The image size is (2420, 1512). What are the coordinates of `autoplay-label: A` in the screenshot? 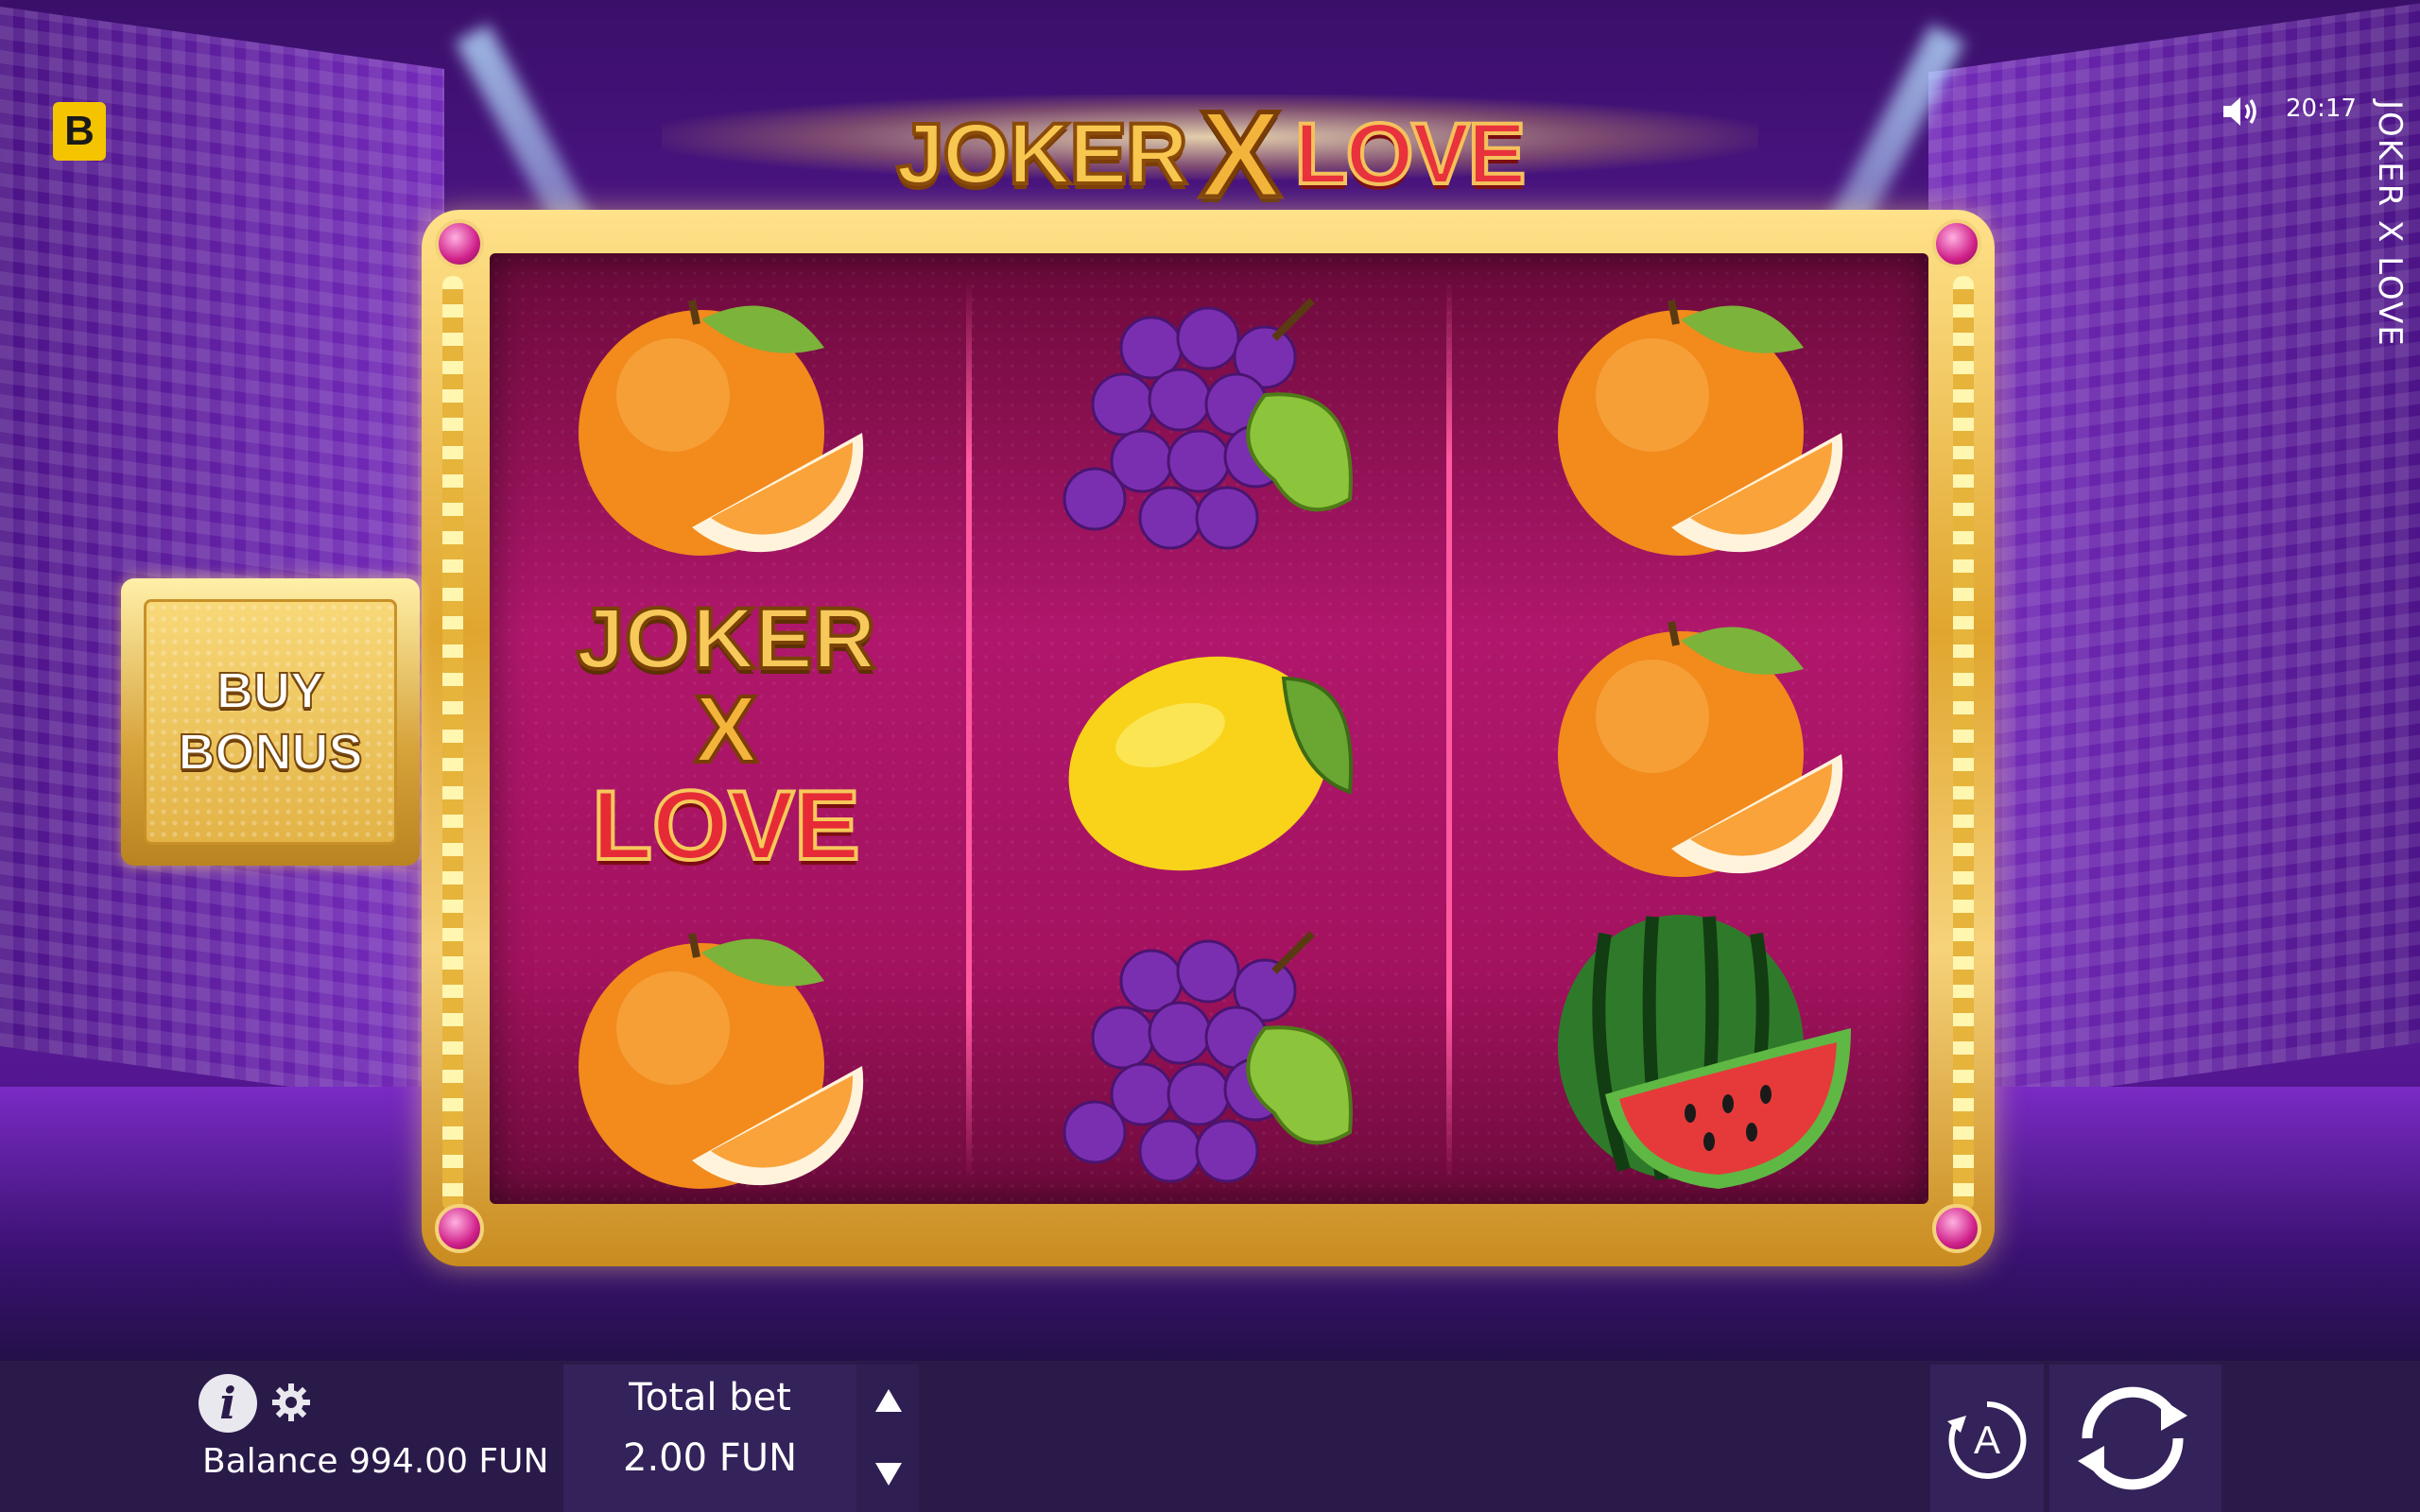 It's located at (1986, 1440).